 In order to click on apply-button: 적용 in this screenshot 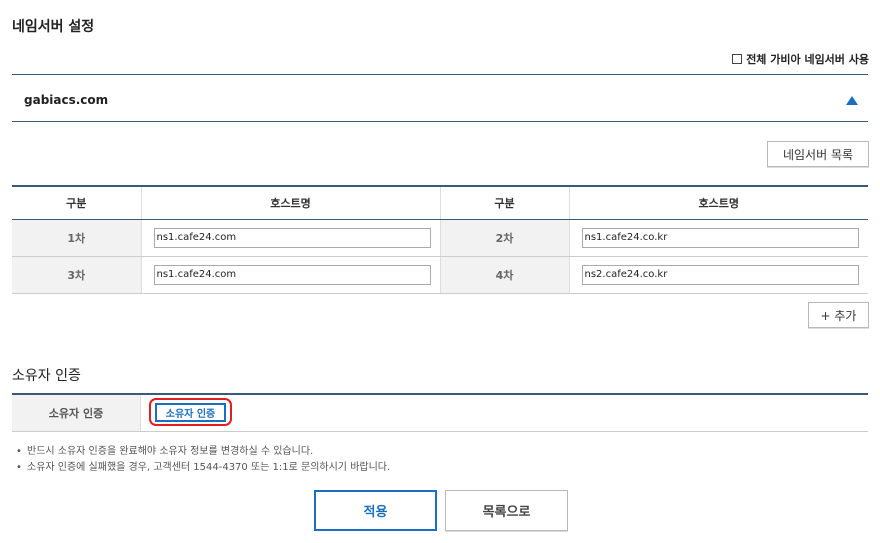, I will do `click(375, 510)`.